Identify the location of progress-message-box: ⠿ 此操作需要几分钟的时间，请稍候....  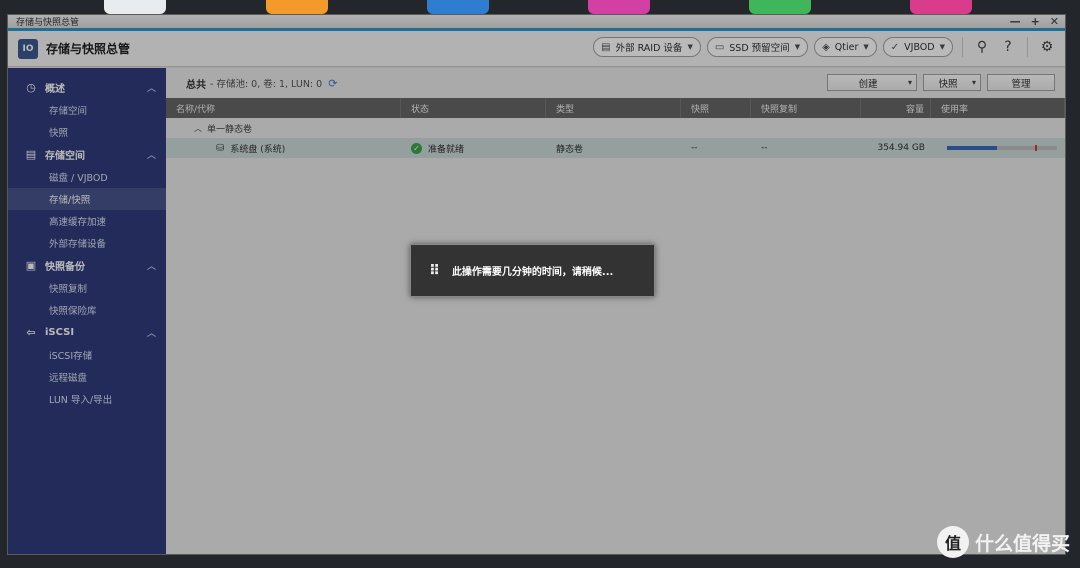
(532, 270).